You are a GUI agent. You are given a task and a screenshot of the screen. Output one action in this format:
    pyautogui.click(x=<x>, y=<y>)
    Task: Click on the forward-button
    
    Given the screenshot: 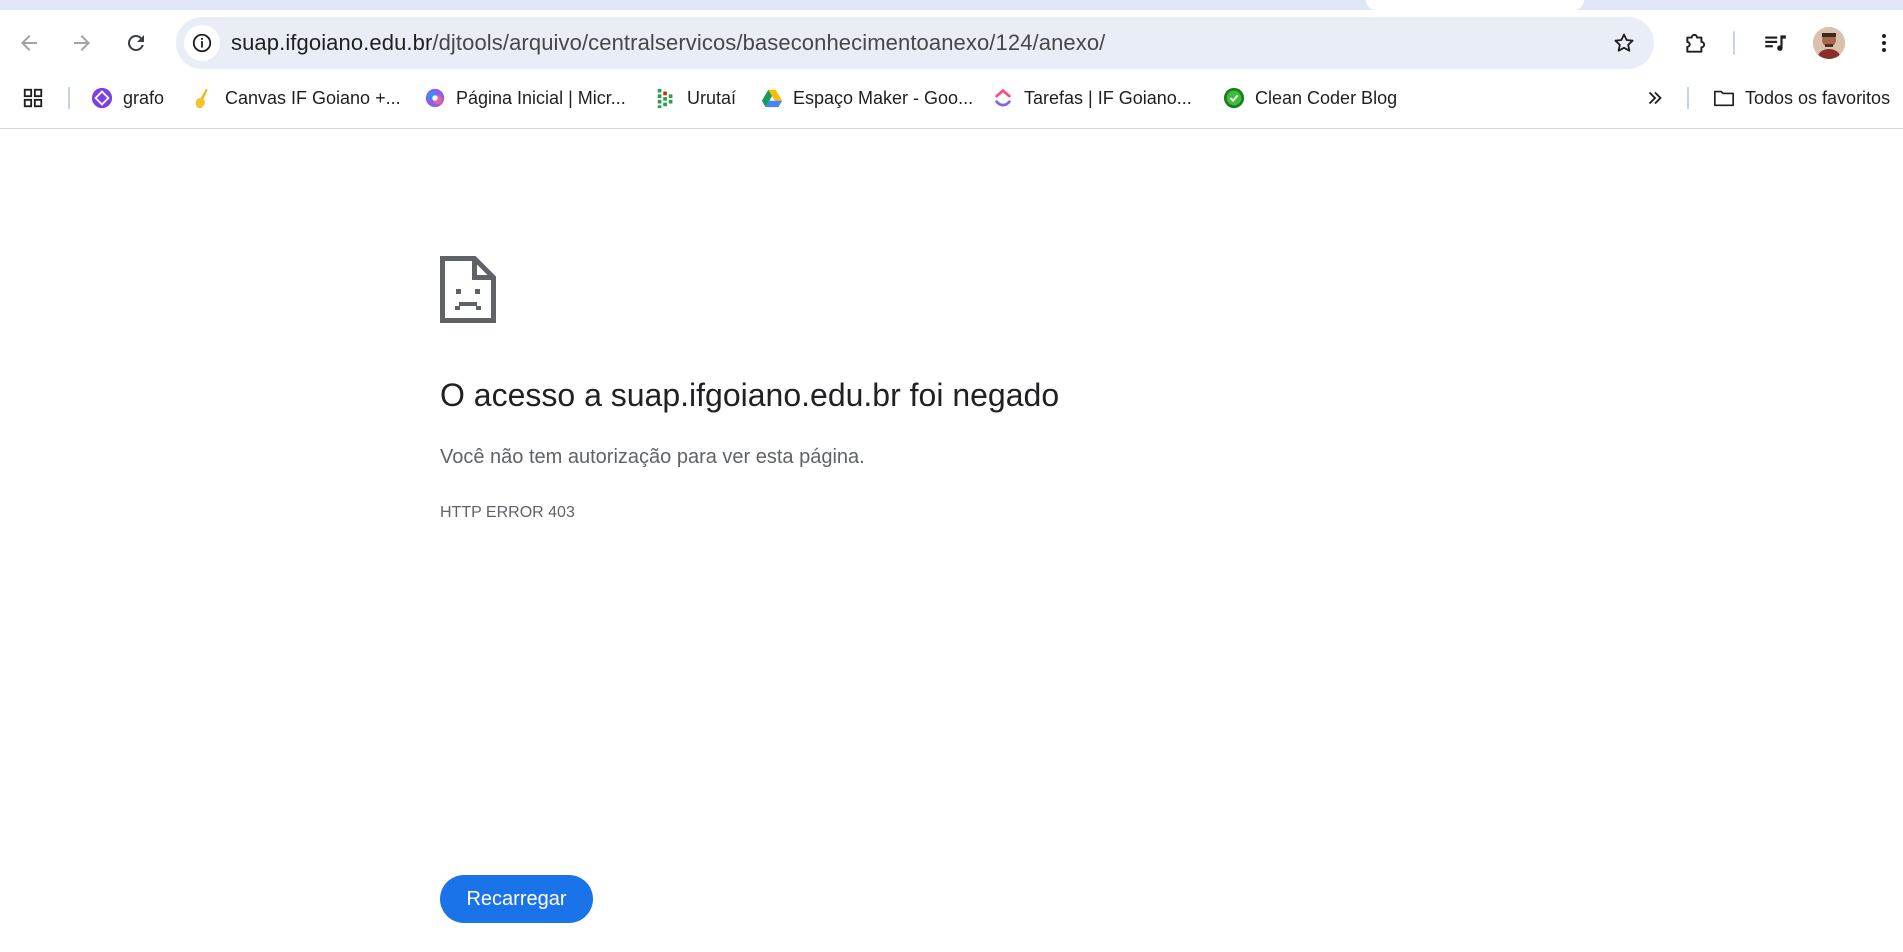 What is the action you would take?
    pyautogui.click(x=82, y=43)
    